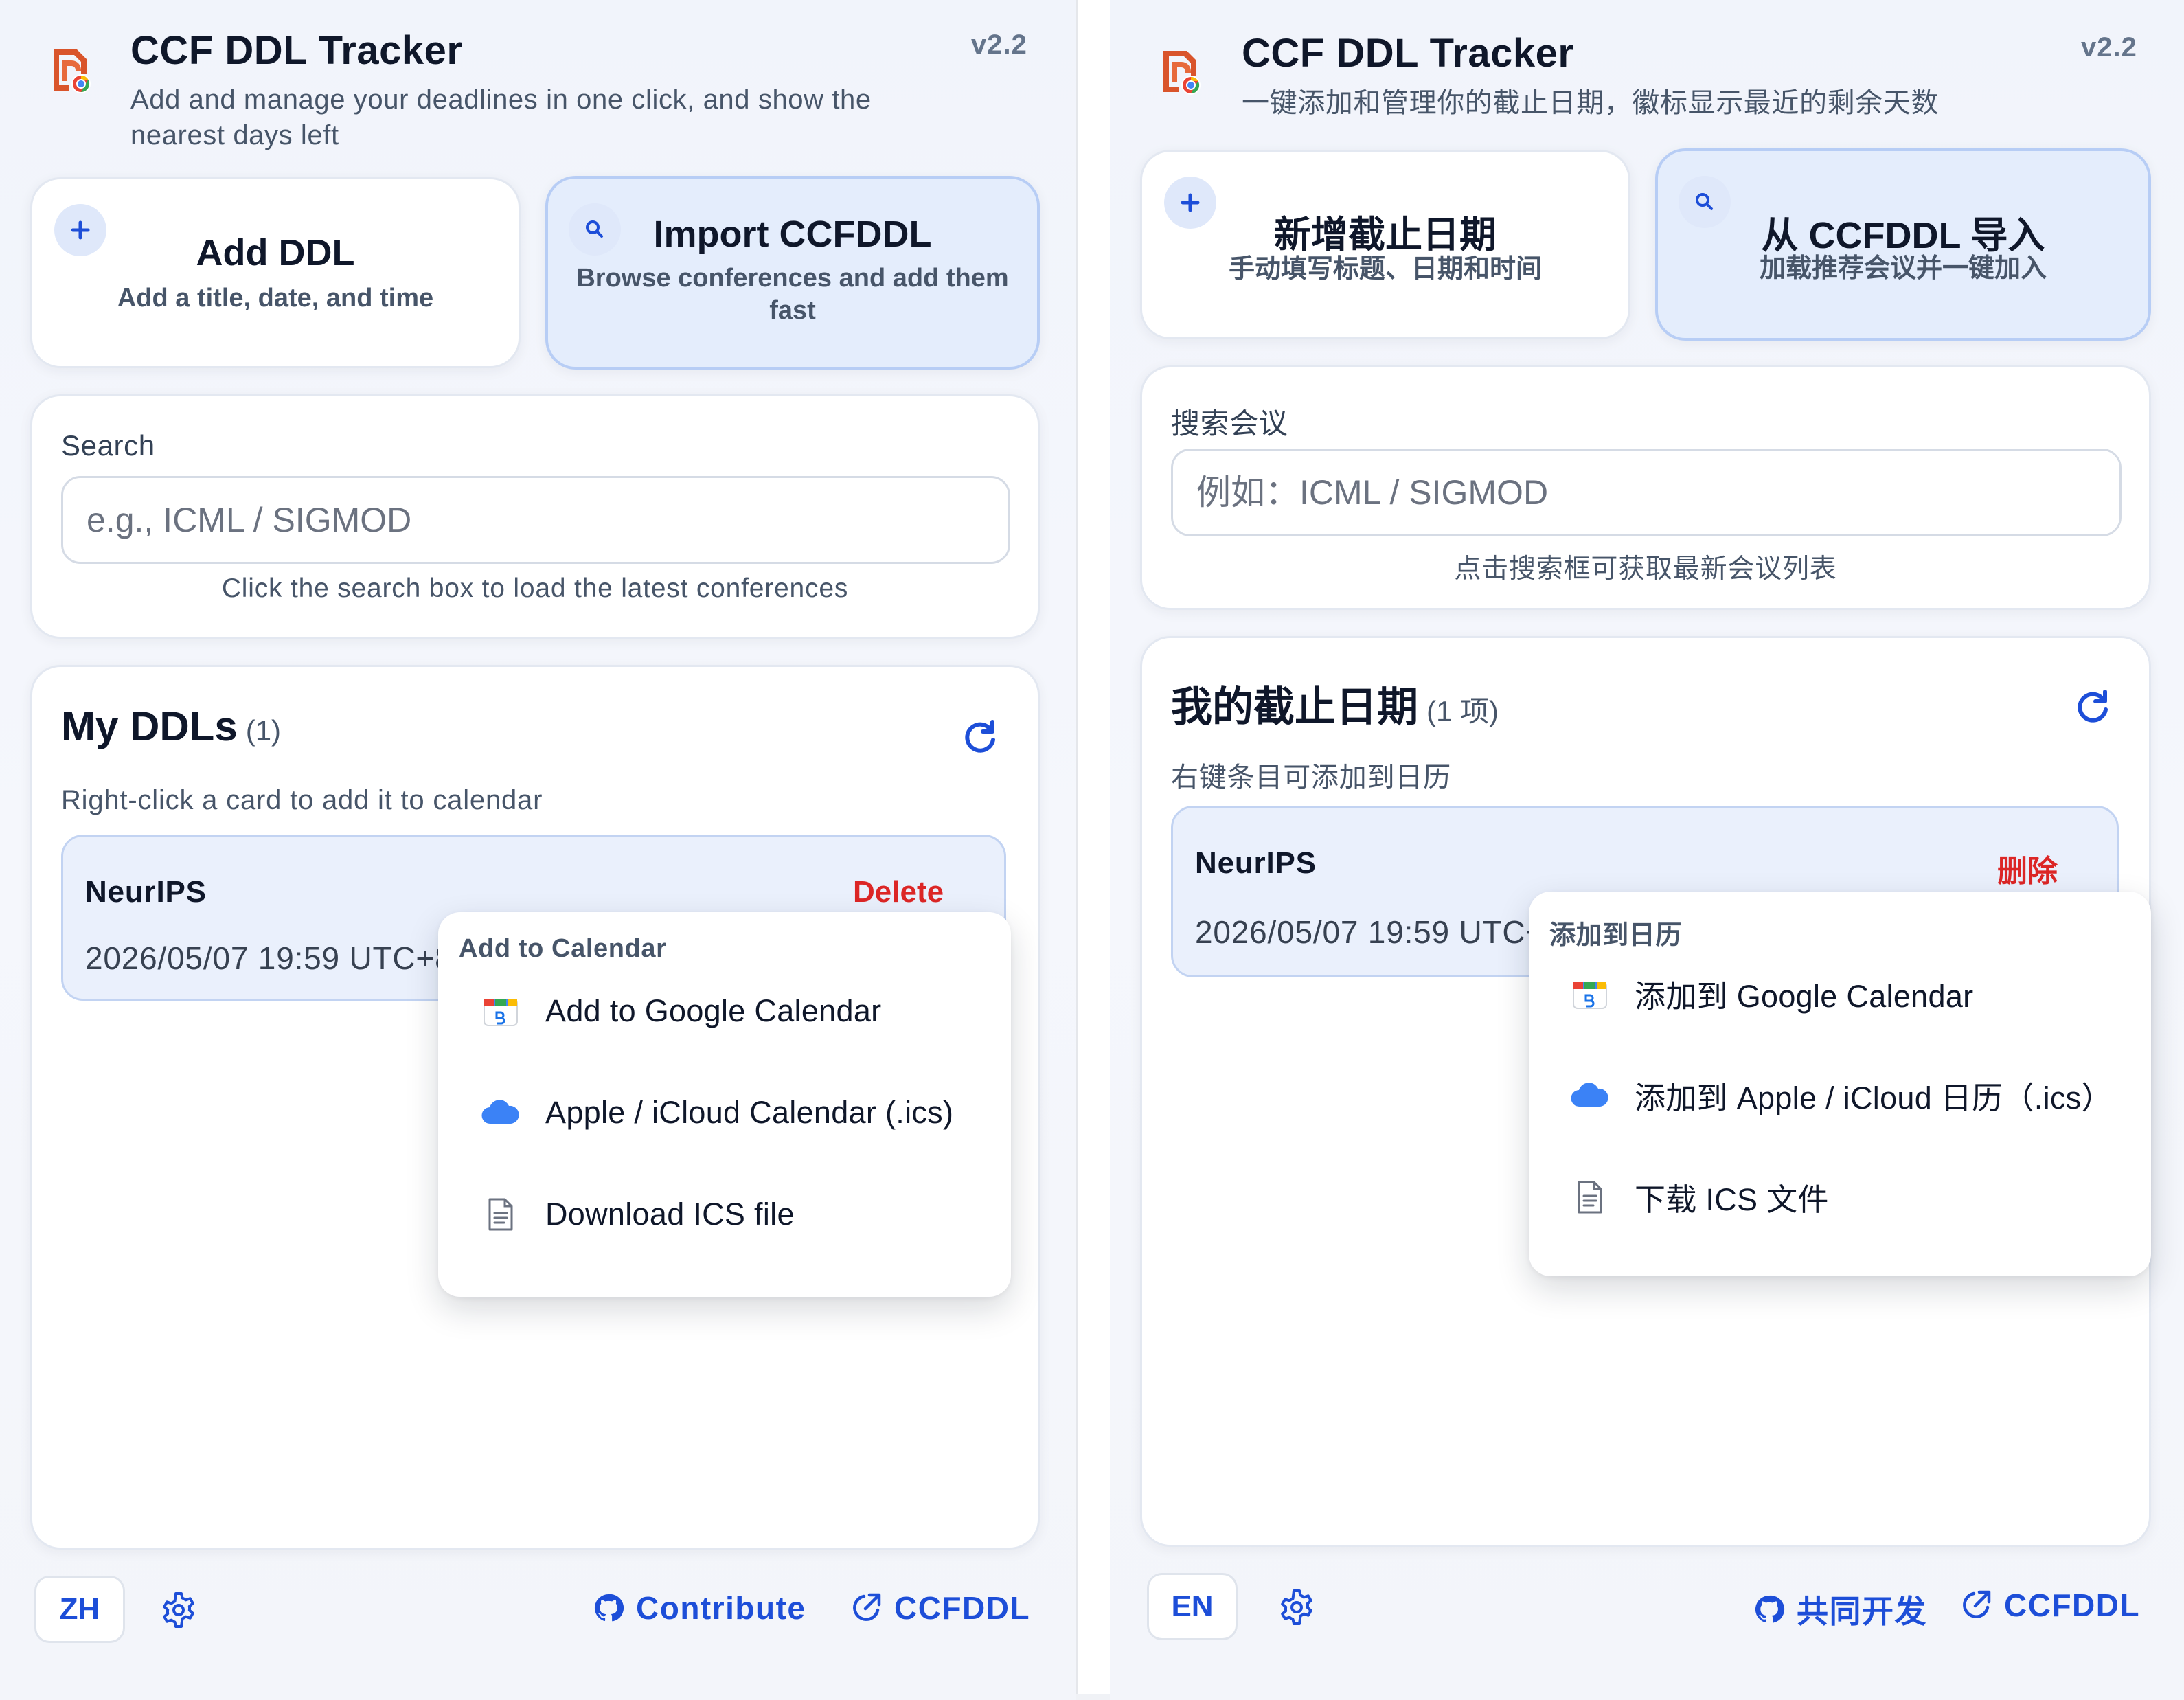 The image size is (2184, 1700). Describe the element at coordinates (1616, 935) in the screenshot. I see `context-menu-header: 添加到日历` at that location.